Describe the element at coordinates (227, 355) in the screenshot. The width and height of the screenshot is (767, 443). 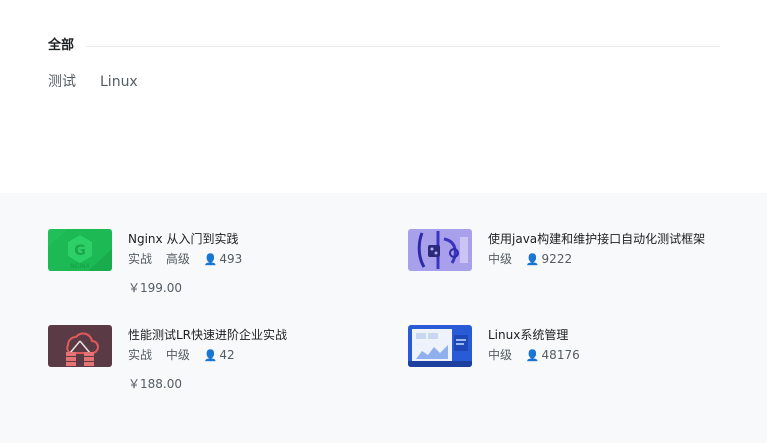
I see `learner-count: 42` at that location.